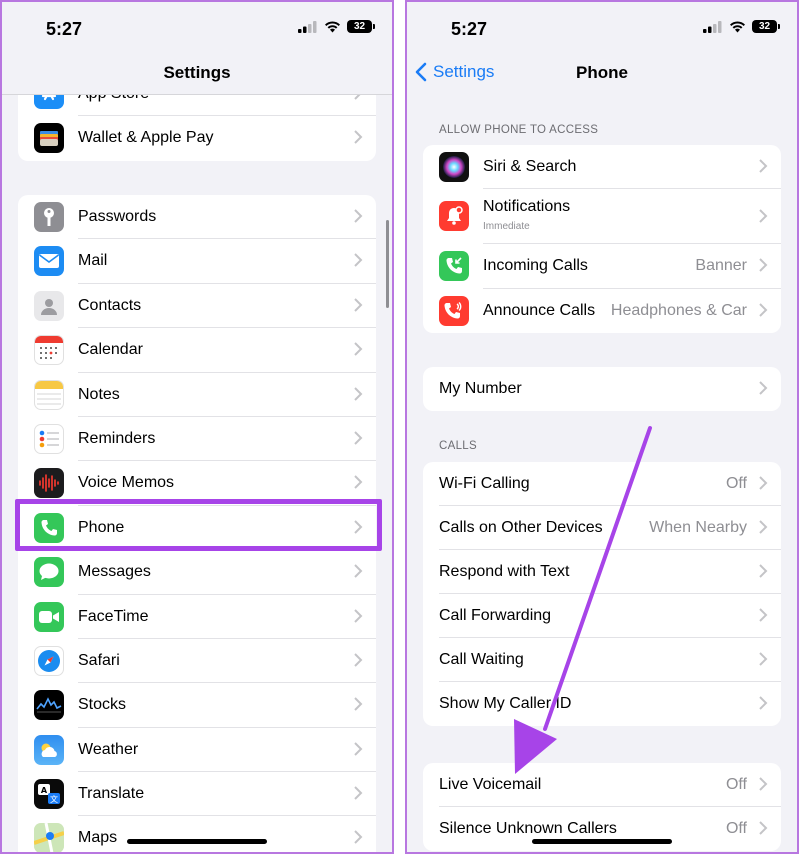 The width and height of the screenshot is (800, 854). What do you see at coordinates (197, 395) in the screenshot?
I see `settings-row-notes: Notes` at bounding box center [197, 395].